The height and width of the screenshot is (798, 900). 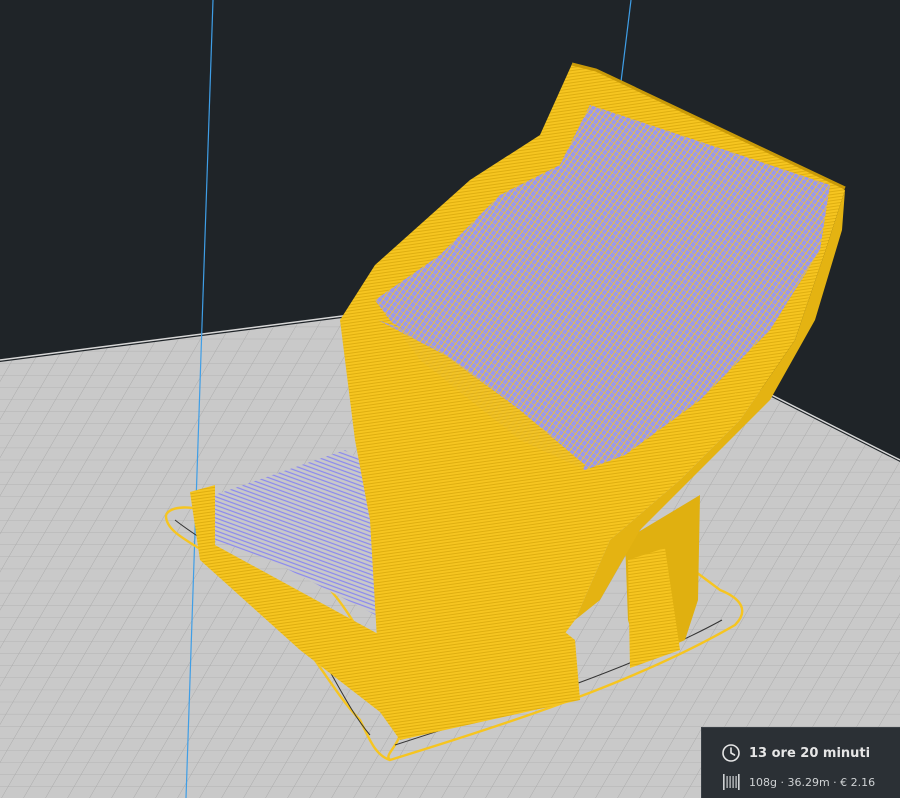 I want to click on print-info-panel: 13 ore 20 minuti 108g · 36.29m · € 2.16, so click(x=800, y=762).